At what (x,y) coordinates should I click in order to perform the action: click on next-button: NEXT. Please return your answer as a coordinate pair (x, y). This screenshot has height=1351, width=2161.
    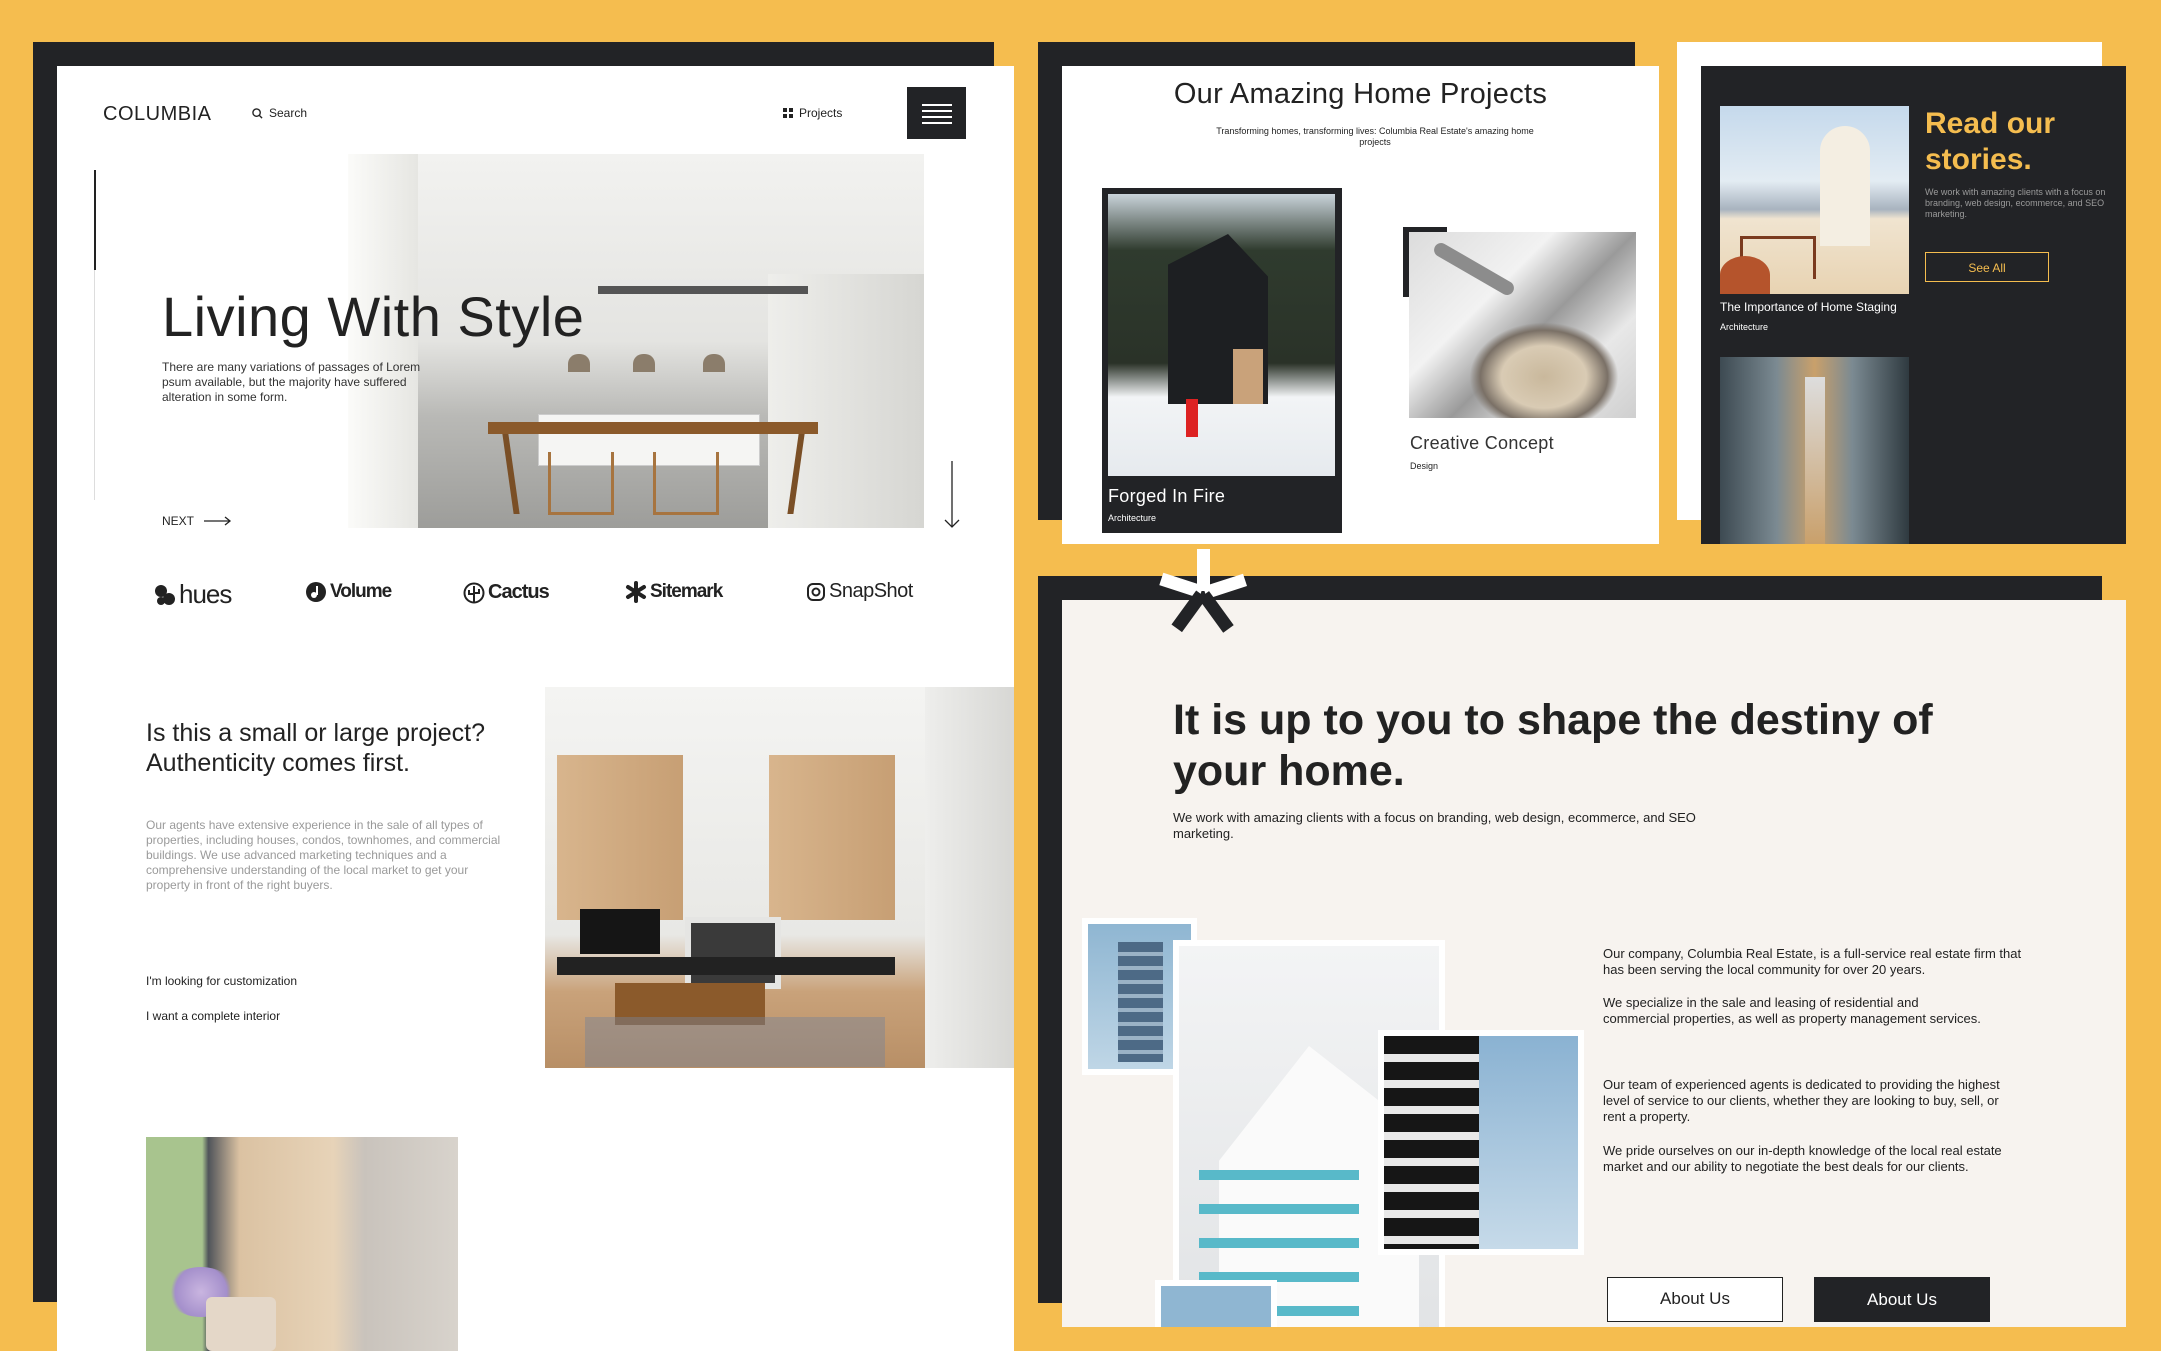
    Looking at the image, I should click on (197, 521).